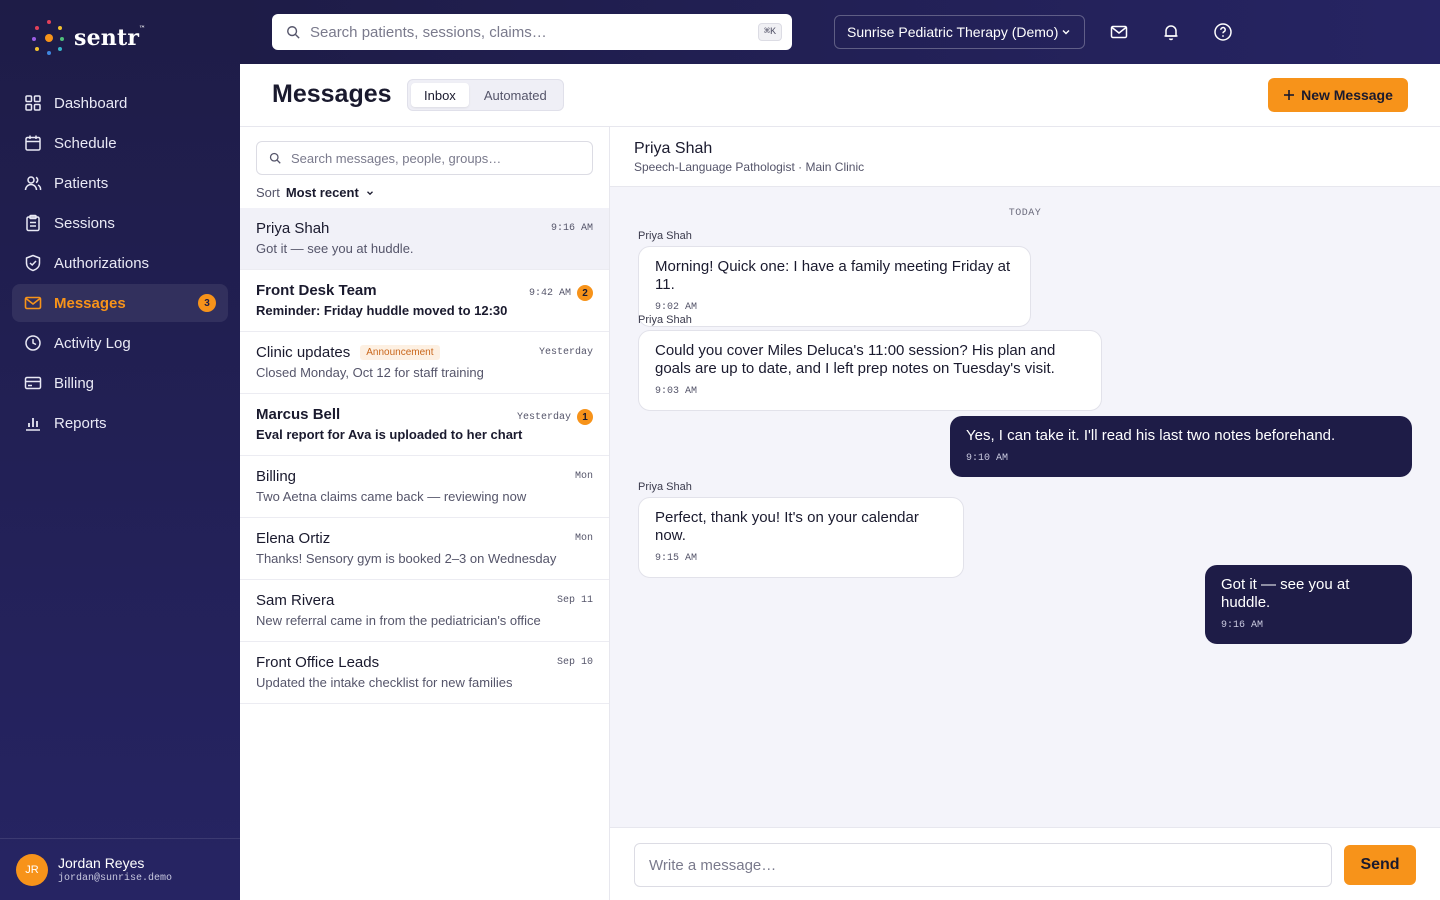 This screenshot has width=1440, height=900. What do you see at coordinates (32, 869) in the screenshot?
I see `avatar: JR` at bounding box center [32, 869].